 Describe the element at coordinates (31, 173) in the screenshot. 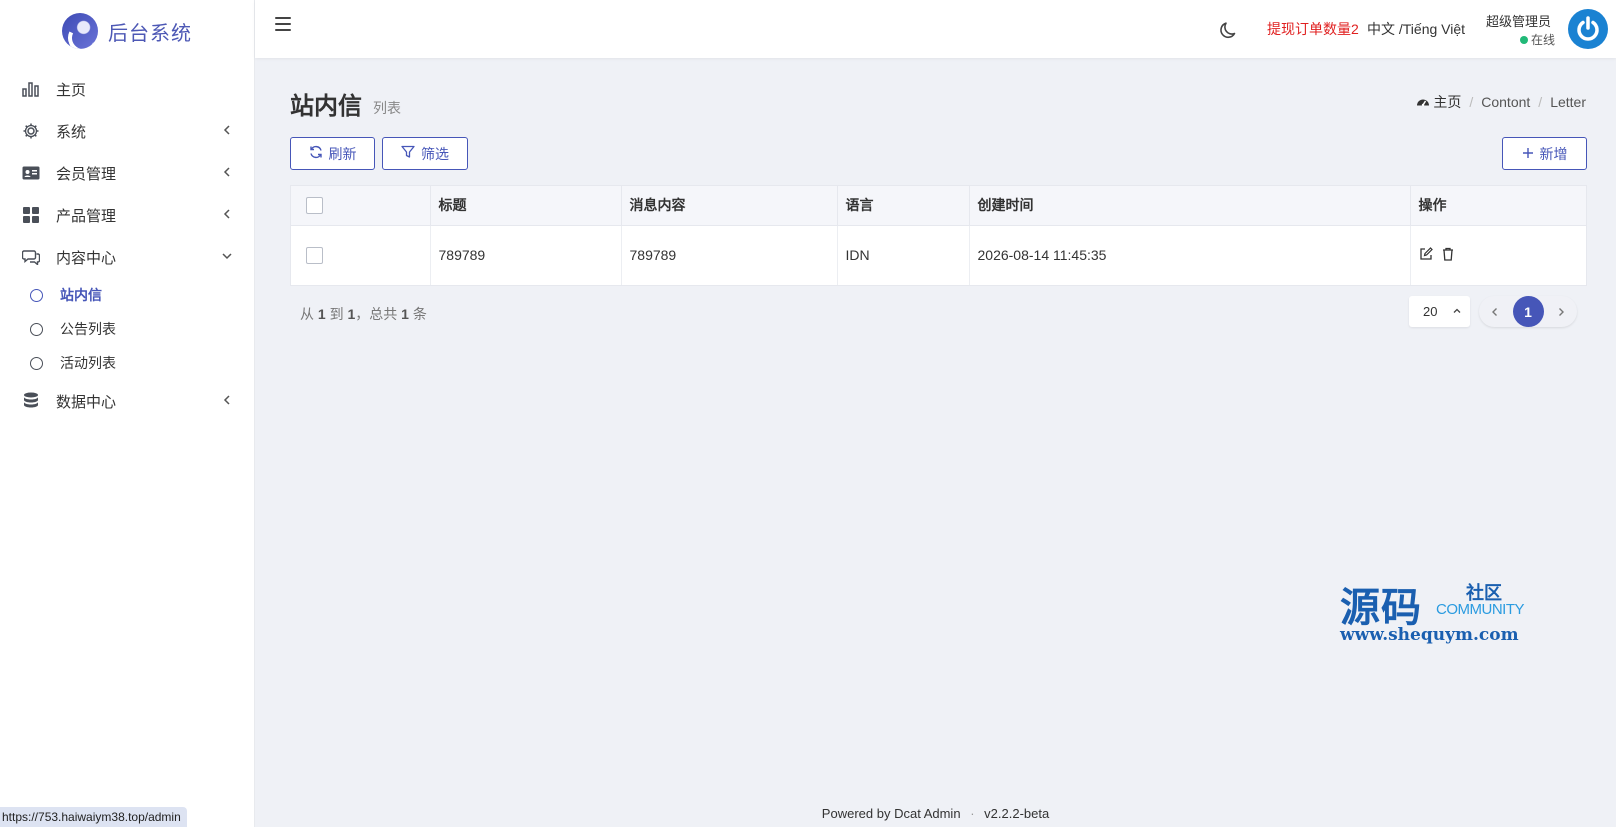

I see `id-card-icon` at that location.